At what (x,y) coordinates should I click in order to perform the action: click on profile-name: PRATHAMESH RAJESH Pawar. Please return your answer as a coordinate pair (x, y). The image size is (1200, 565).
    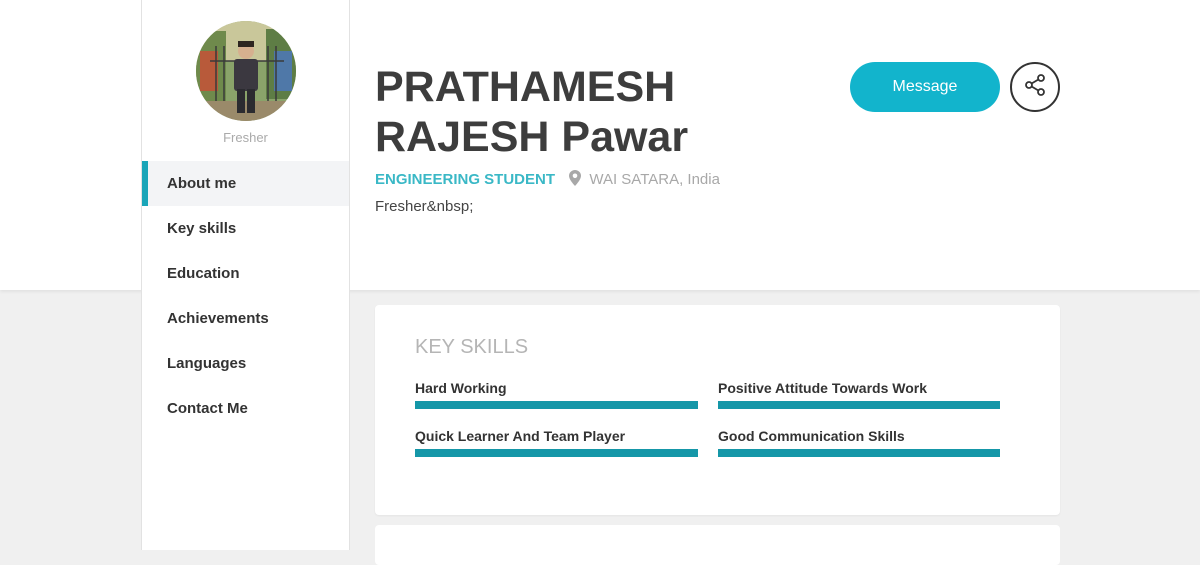
    Looking at the image, I should click on (532, 112).